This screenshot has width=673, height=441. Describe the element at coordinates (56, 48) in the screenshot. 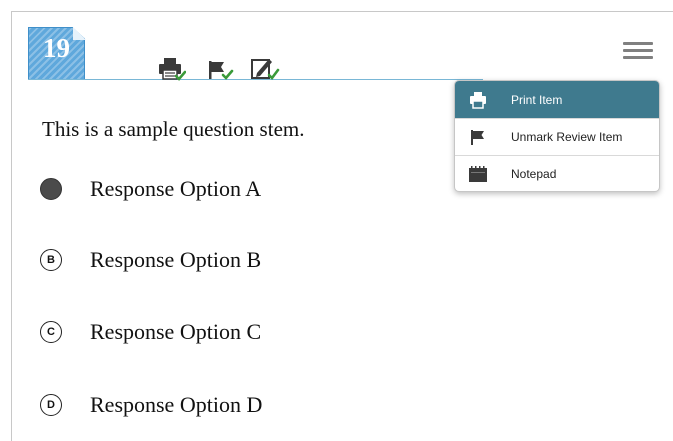

I see `question-number: 19` at that location.